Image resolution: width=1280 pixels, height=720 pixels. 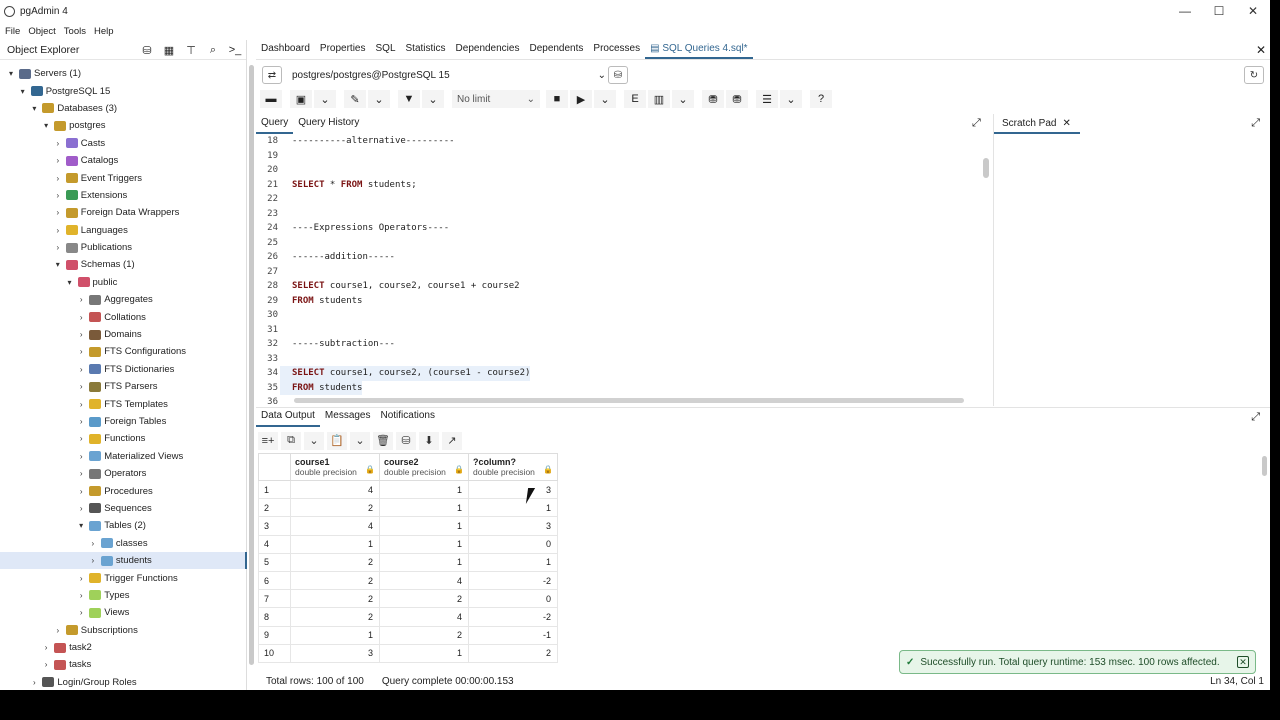 What do you see at coordinates (513, 467) in the screenshot?
I see `column-header: ?column? double precision 🔒` at bounding box center [513, 467].